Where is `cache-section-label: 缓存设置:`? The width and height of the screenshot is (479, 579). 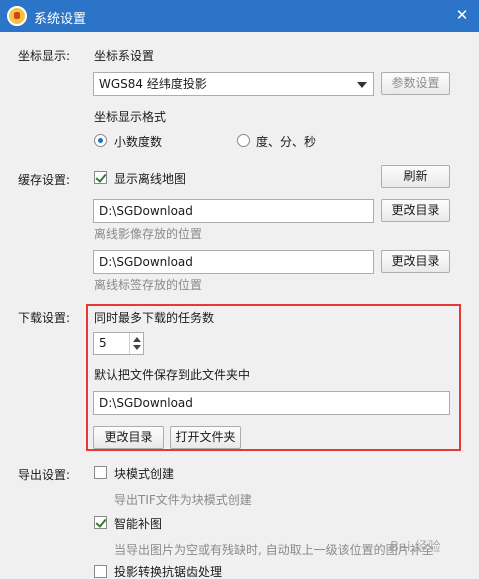
cache-section-label: 缓存设置: is located at coordinates (44, 180).